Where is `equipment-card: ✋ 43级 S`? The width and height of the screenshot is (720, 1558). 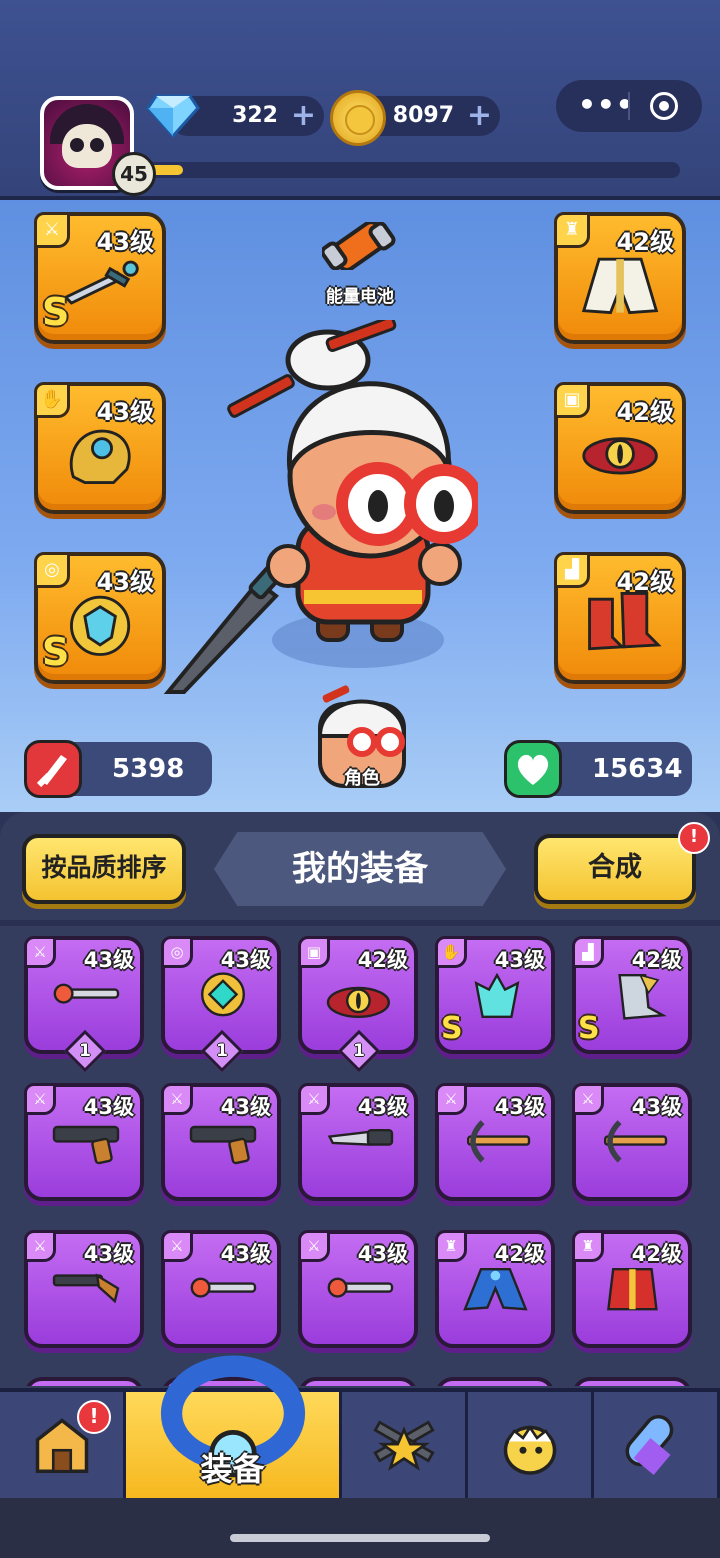 equipment-card: ✋ 43级 S is located at coordinates (495, 995).